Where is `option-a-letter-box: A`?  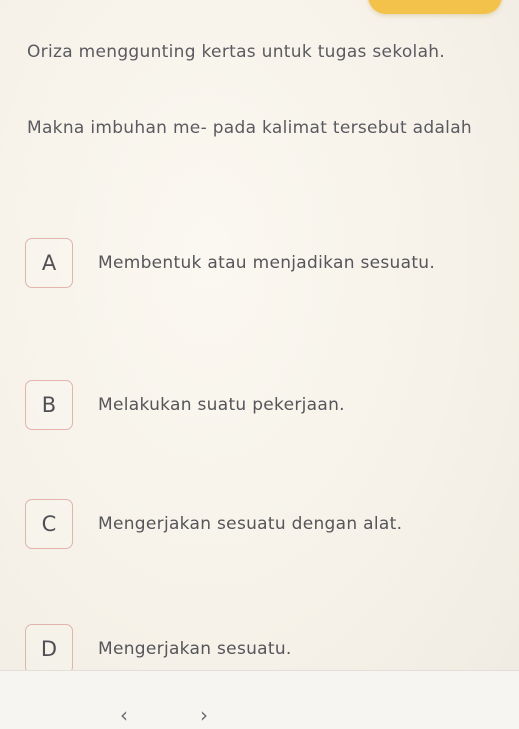 option-a-letter-box: A is located at coordinates (49, 263).